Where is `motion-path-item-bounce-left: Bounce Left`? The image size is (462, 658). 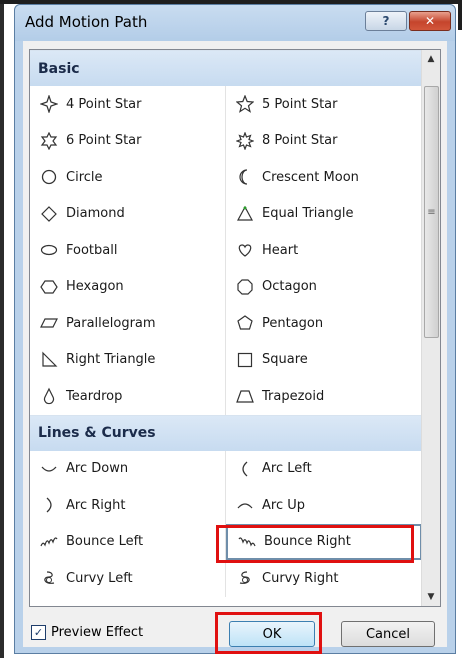 motion-path-item-bounce-left: Bounce Left is located at coordinates (128, 541).